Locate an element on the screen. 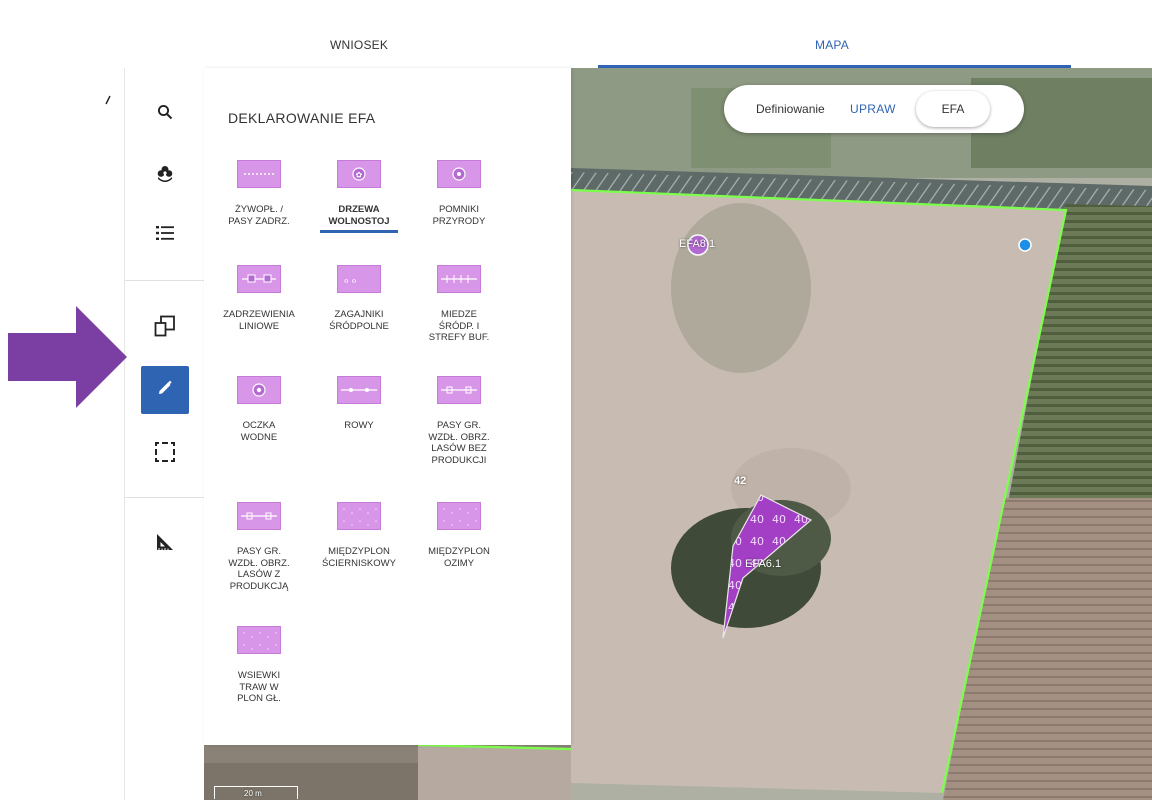 The width and height of the screenshot is (1152, 800). toggle-efa-option: EFA is located at coordinates (953, 109).